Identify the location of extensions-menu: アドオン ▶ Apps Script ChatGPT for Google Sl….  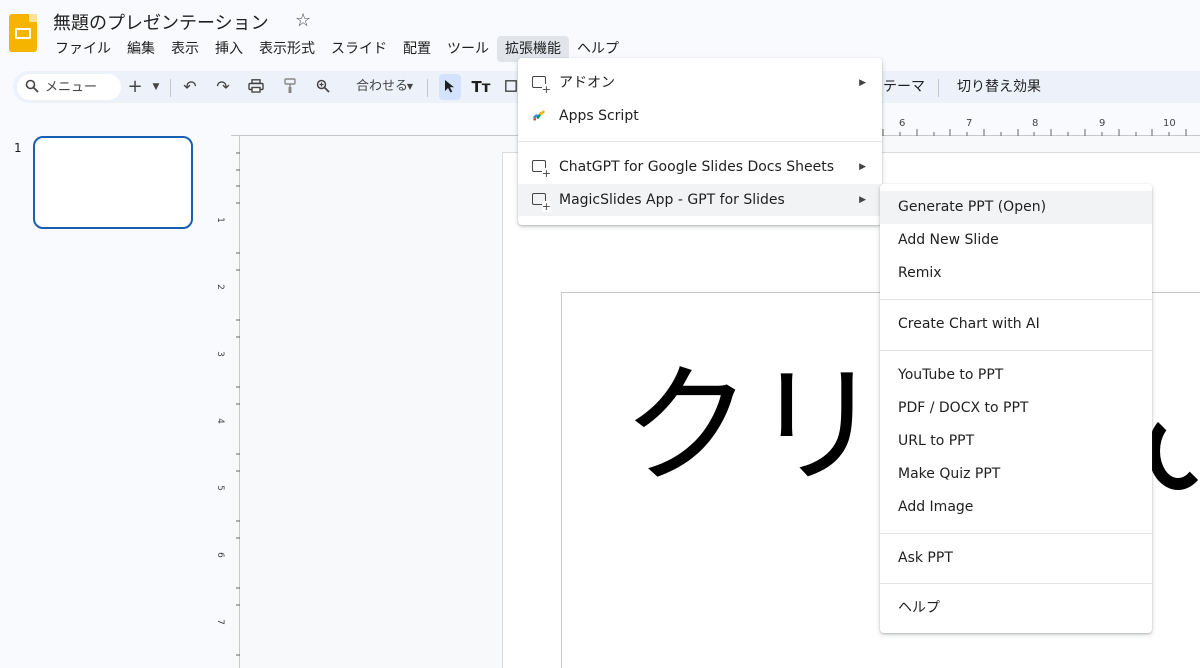
(700, 141).